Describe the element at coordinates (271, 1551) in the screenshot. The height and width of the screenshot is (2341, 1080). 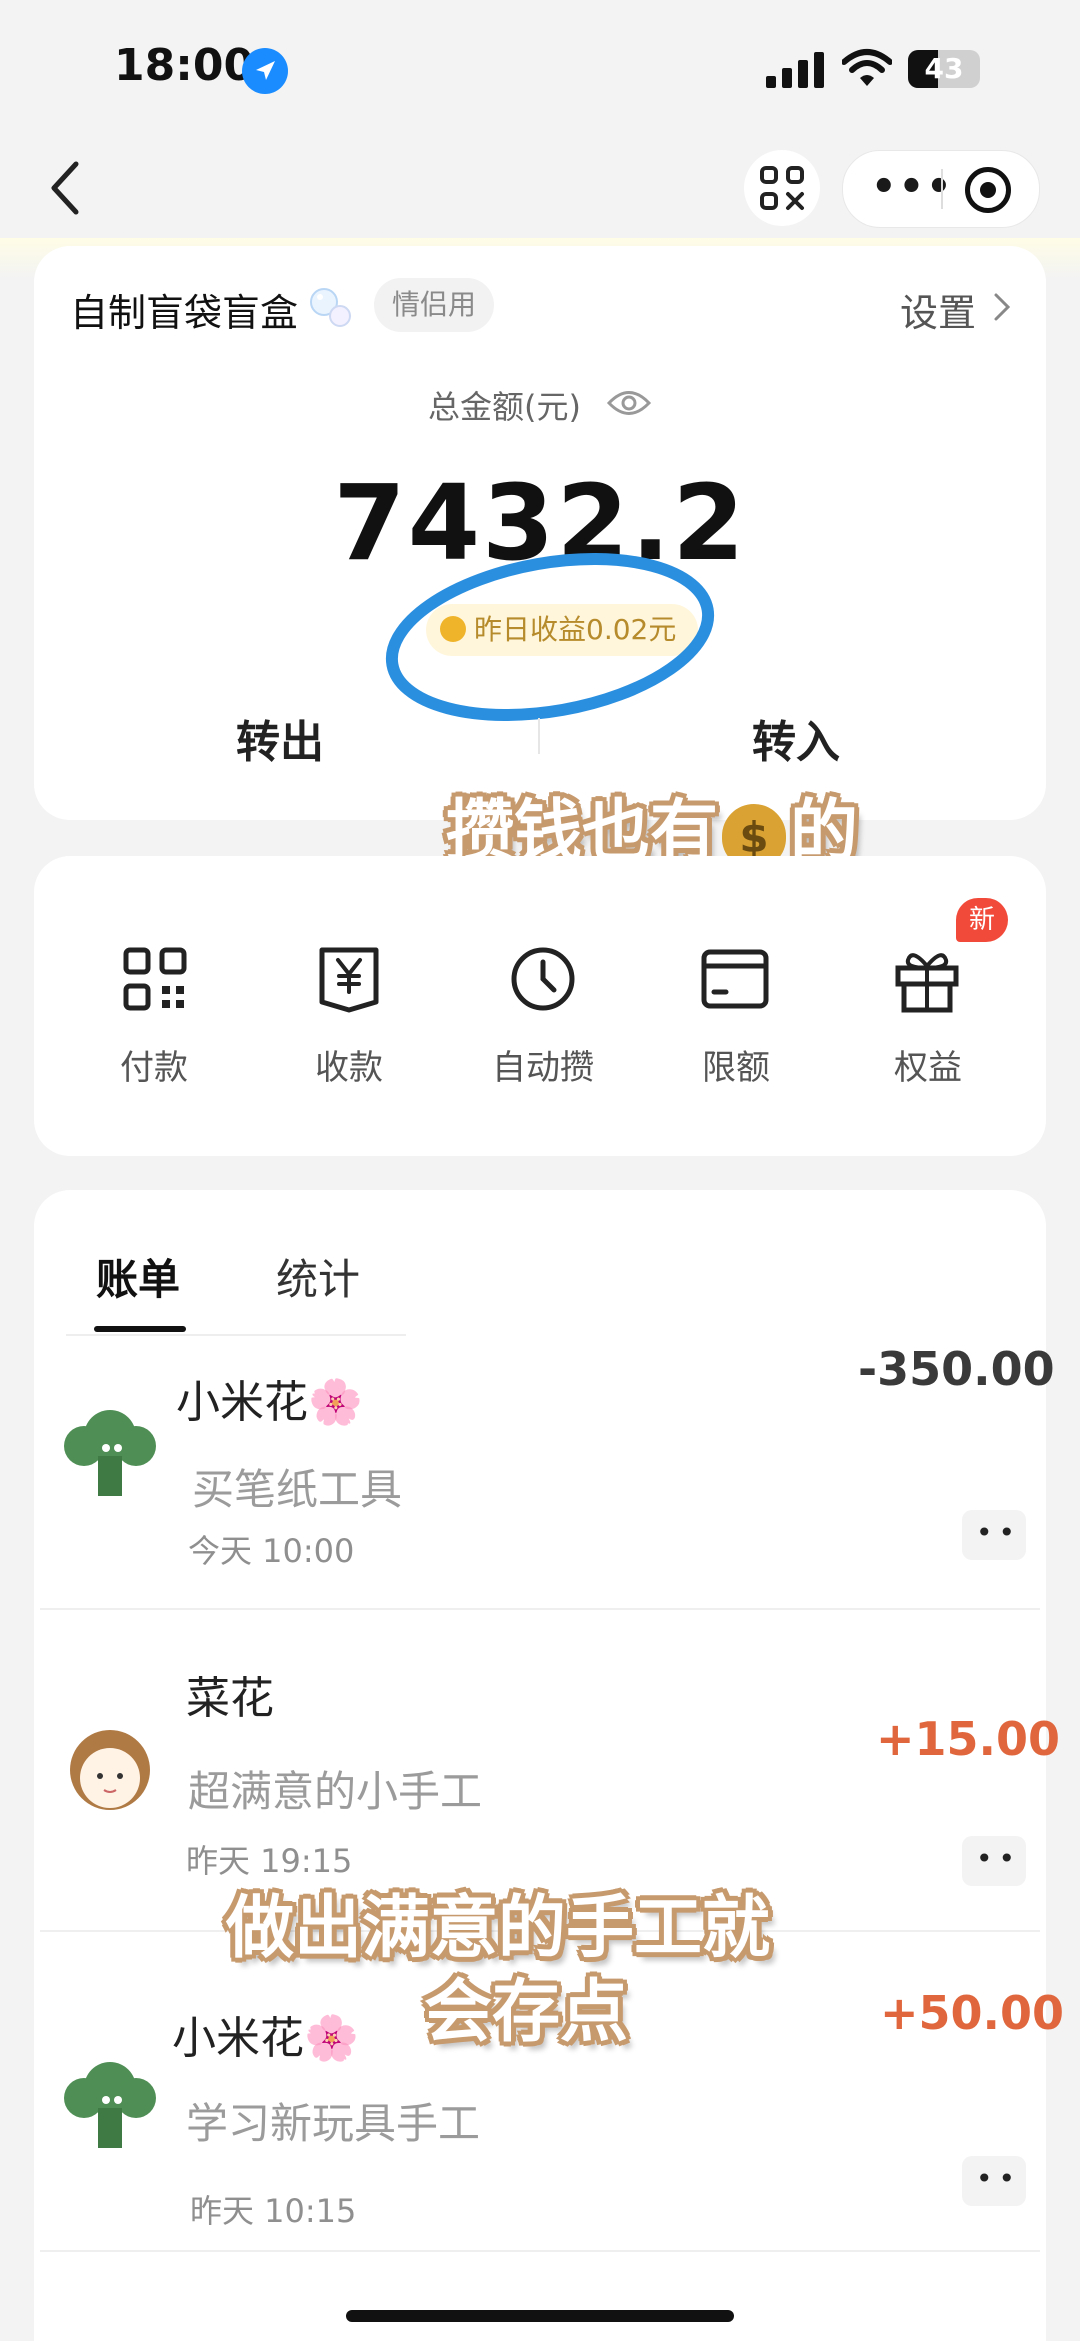
I see `transaction-time: 今天 10:00` at that location.